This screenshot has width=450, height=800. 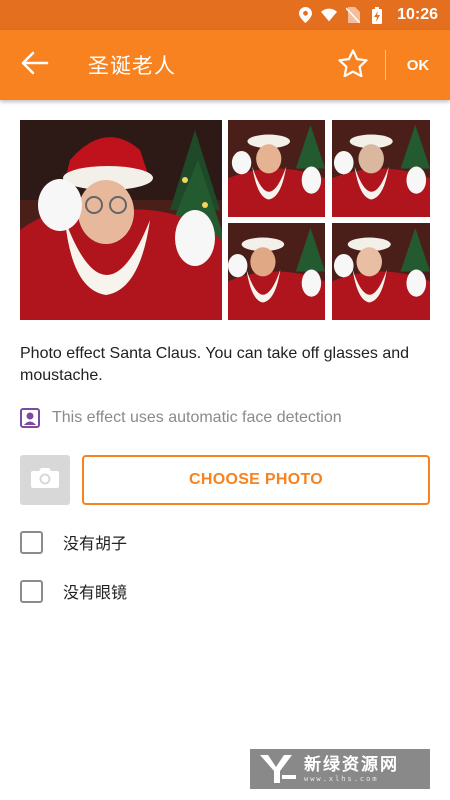 I want to click on no-glasses-checkbox, so click(x=31, y=591).